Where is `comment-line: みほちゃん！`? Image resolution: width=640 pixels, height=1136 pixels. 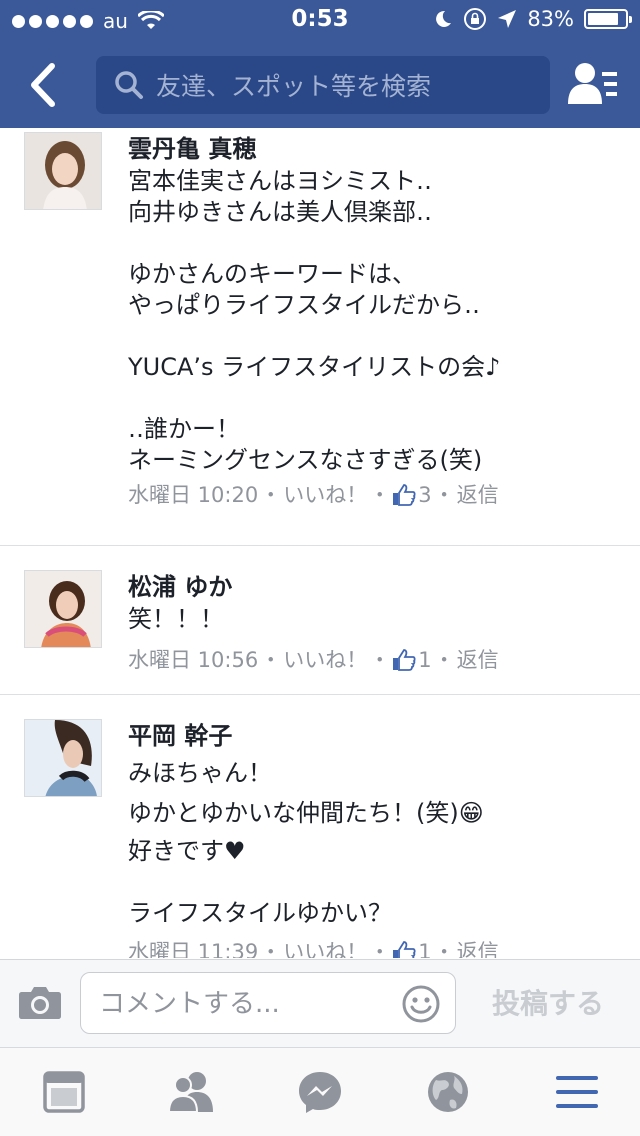
comment-line: みほちゃん！ is located at coordinates (200, 773).